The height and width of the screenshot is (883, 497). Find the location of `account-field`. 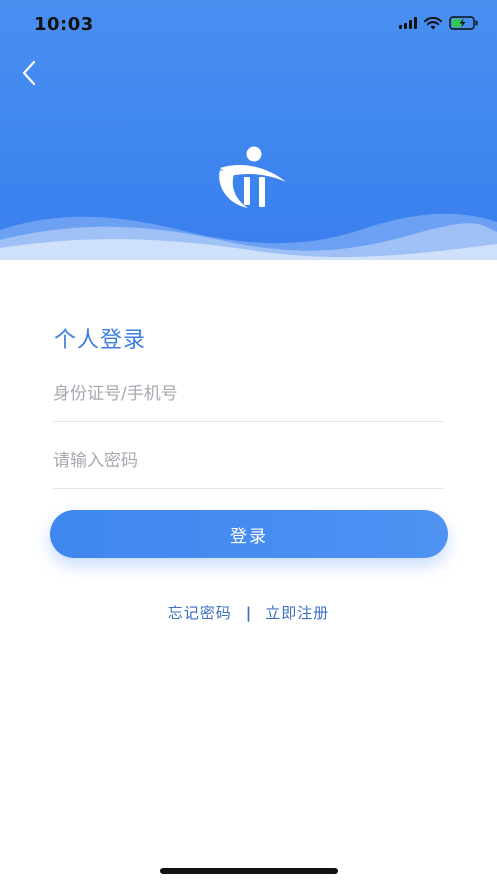

account-field is located at coordinates (248, 397).